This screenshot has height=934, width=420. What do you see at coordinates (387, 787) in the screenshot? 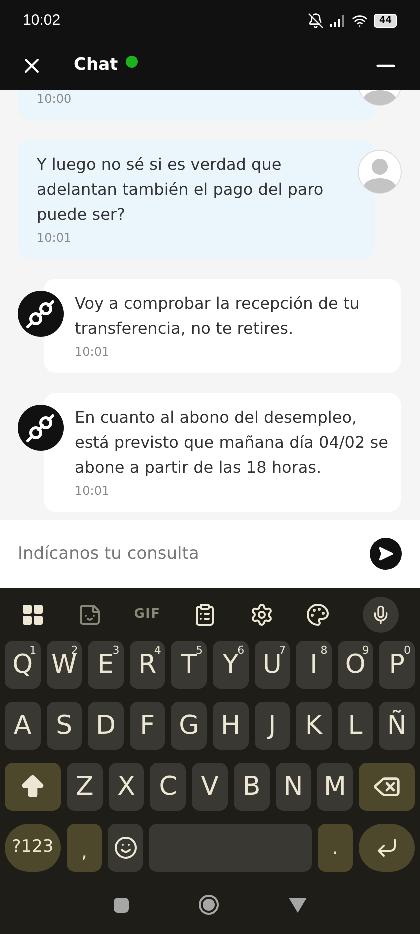
I see `backspace-key` at bounding box center [387, 787].